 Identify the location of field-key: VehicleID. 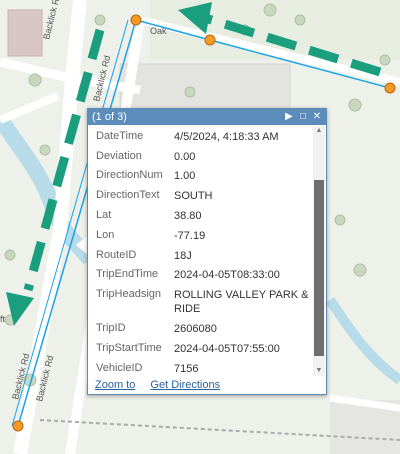
(119, 368).